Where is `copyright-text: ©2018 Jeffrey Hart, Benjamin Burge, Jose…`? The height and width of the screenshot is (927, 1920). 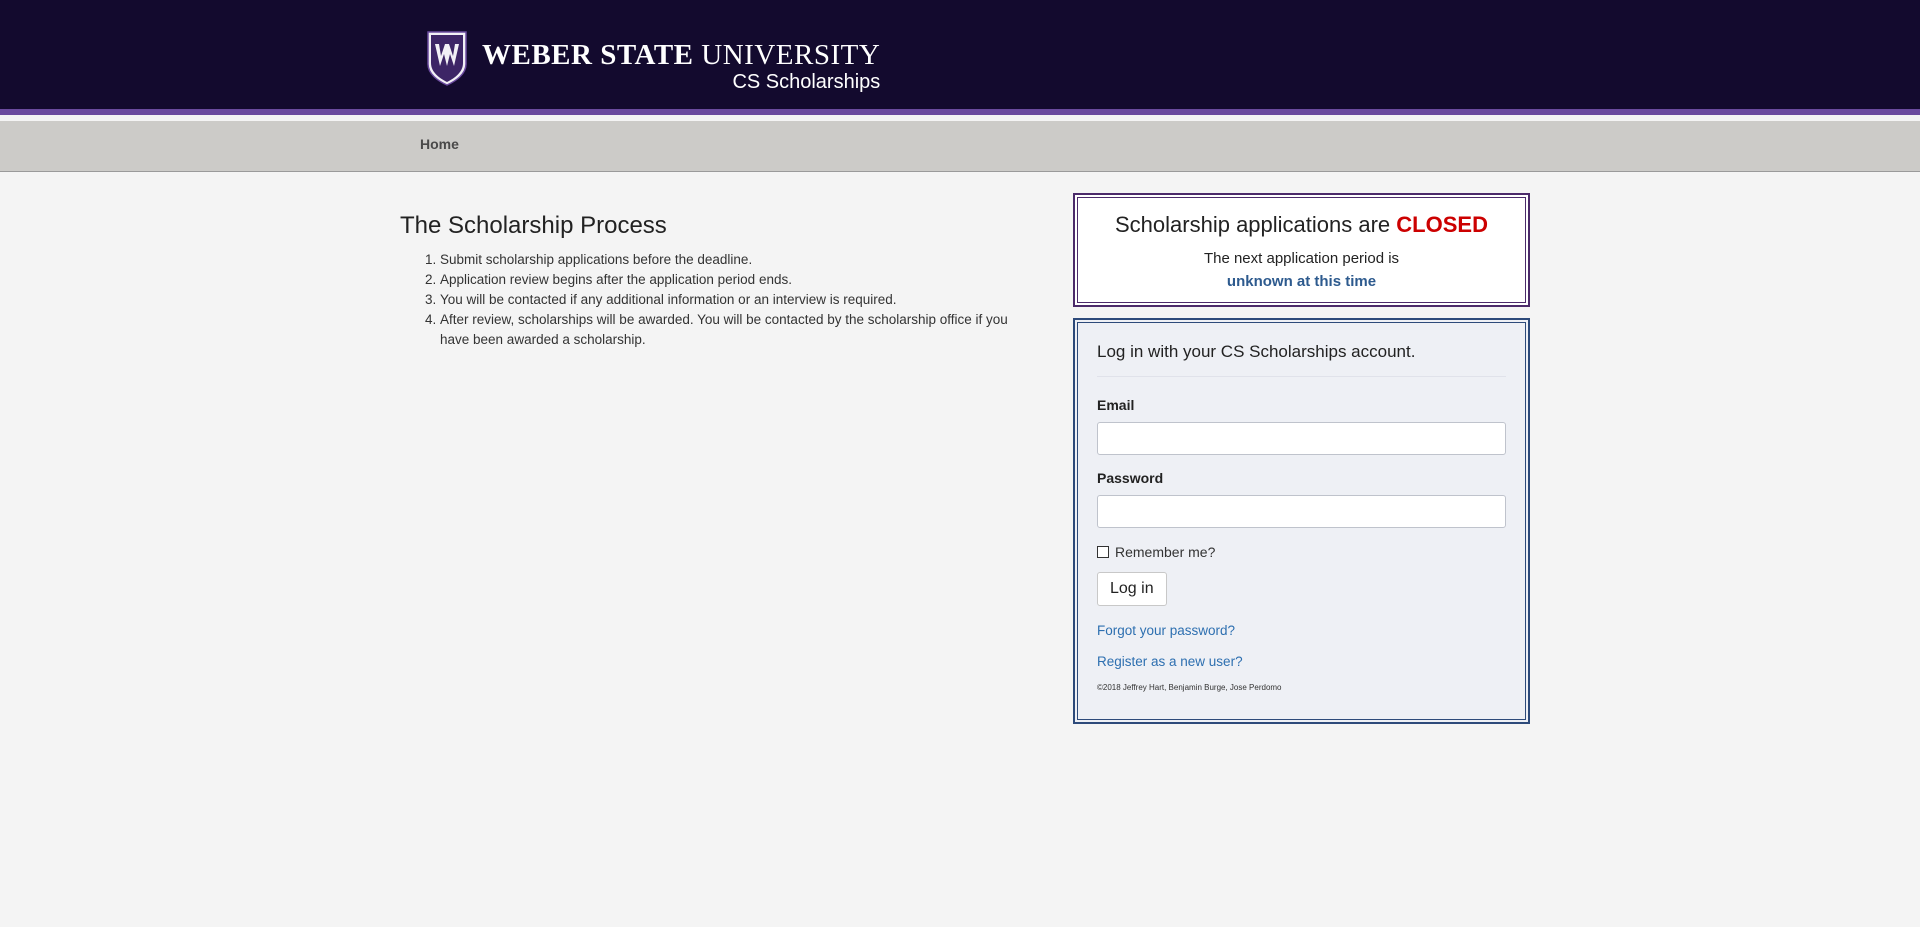
copyright-text: ©2018 Jeffrey Hart, Benjamin Burge, Jose… is located at coordinates (1189, 687).